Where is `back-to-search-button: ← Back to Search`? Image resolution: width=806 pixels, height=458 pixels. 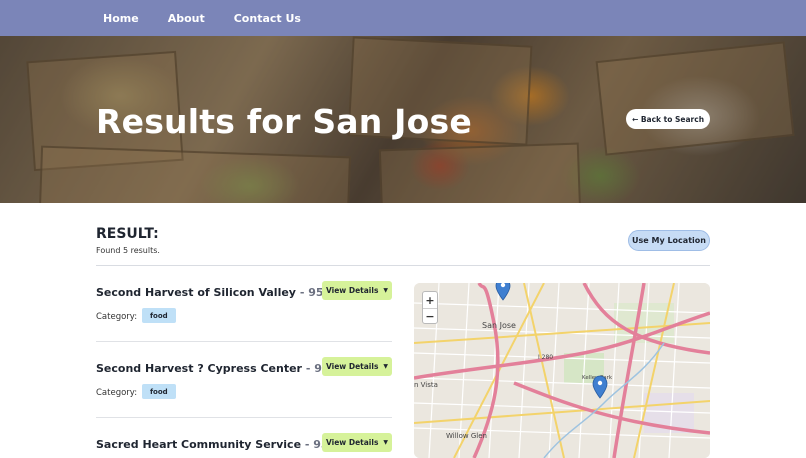
back-to-search-button: ← Back to Search is located at coordinates (668, 119).